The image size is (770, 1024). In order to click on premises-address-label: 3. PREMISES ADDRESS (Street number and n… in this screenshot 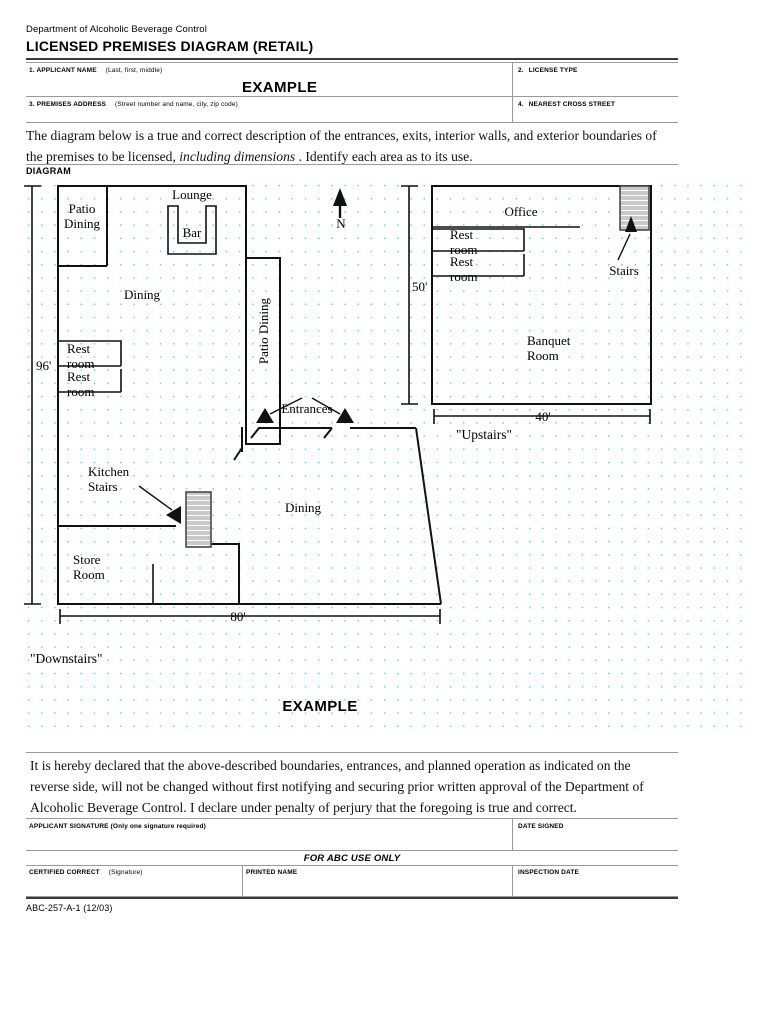, I will do `click(133, 104)`.